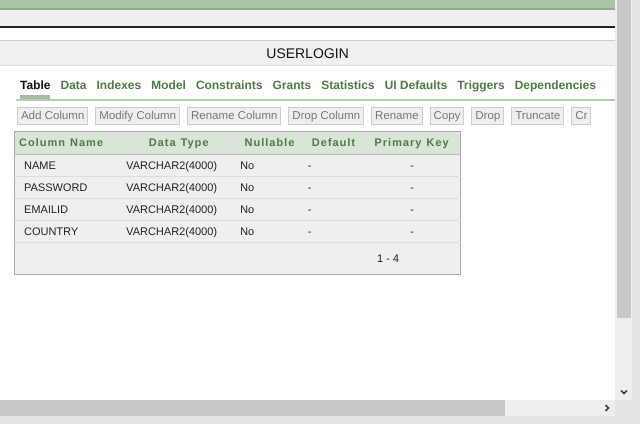  What do you see at coordinates (234, 116) in the screenshot?
I see `toolbar-button: Rename Column` at bounding box center [234, 116].